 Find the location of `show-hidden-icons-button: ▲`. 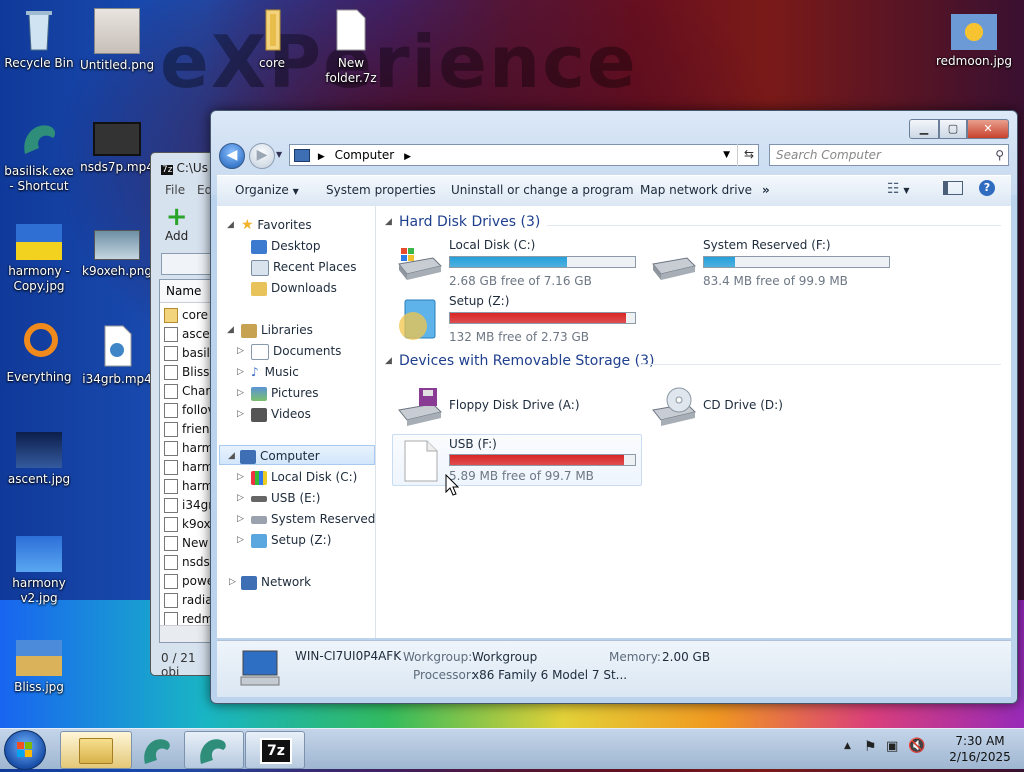

show-hidden-icons-button: ▲ is located at coordinates (847, 746).